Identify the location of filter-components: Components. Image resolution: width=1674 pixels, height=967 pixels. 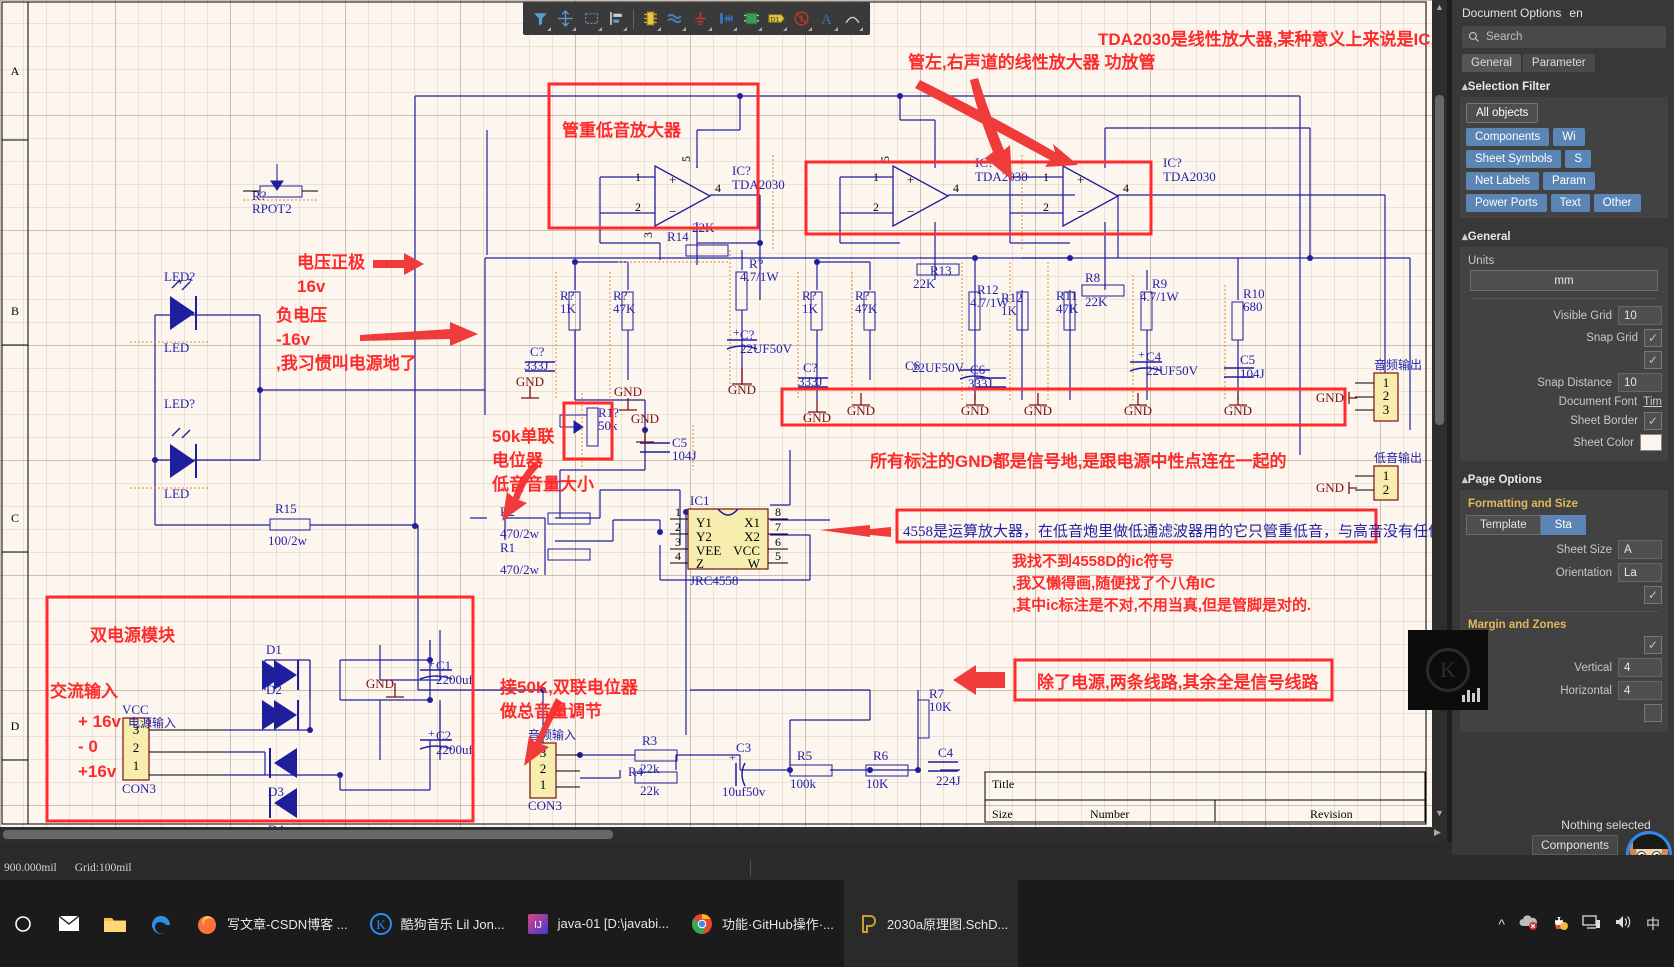
(1508, 137).